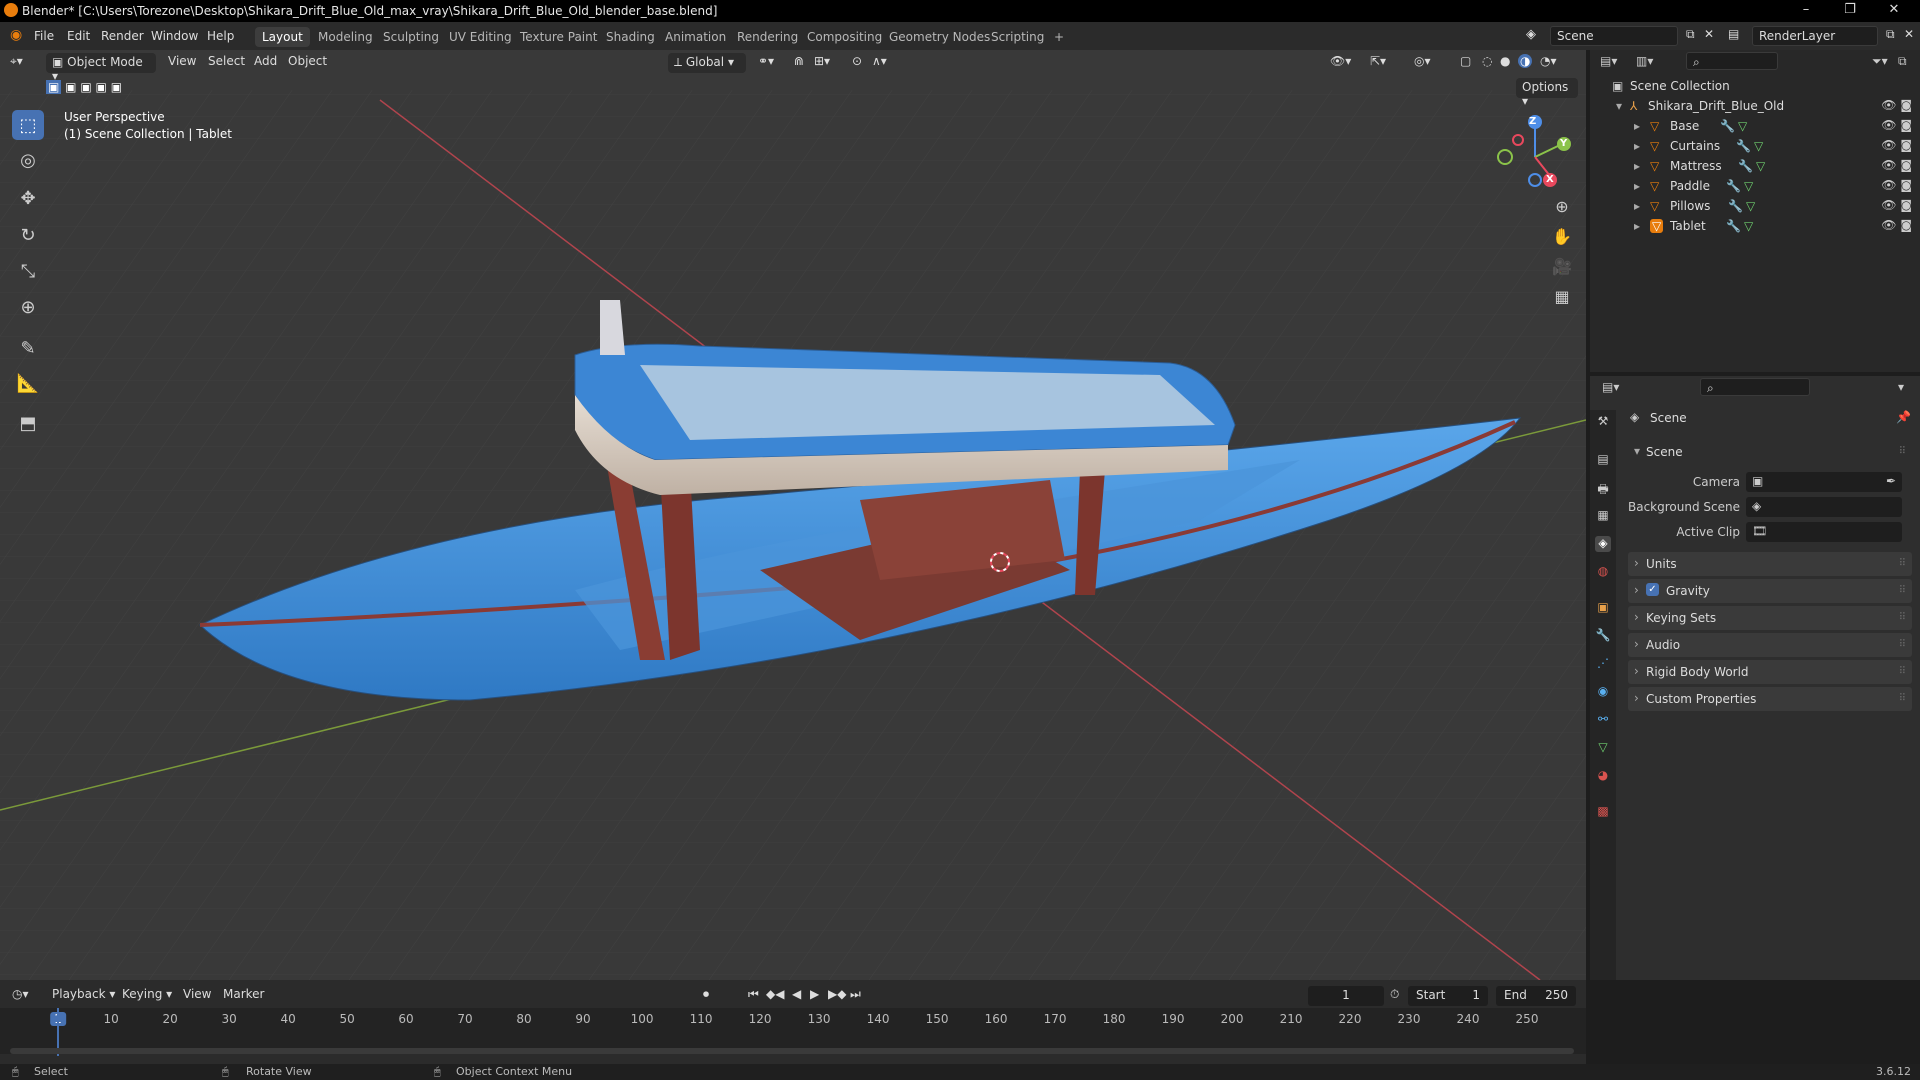  Describe the element at coordinates (182, 61) in the screenshot. I see `viewport-menu-view: View` at that location.